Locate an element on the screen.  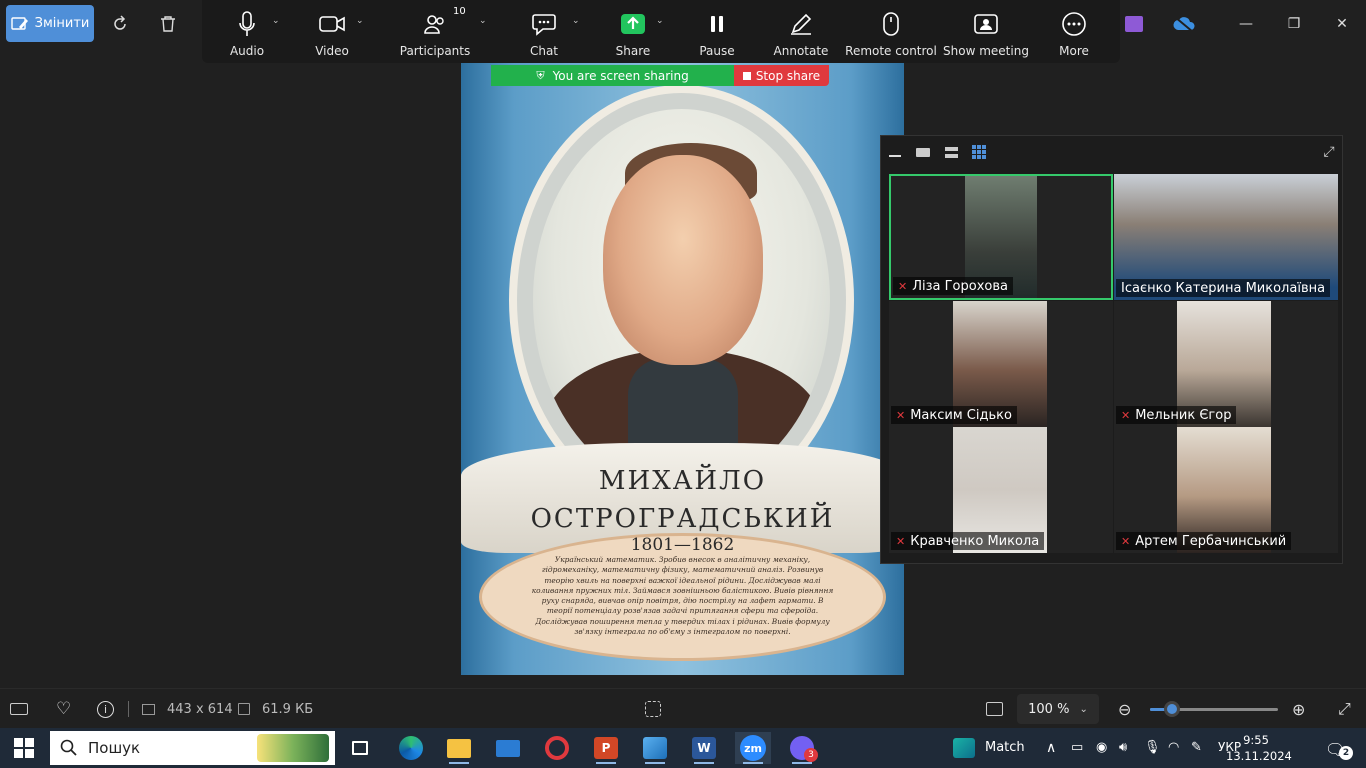
system-clock: 9:55 13.11.2024 is located at coordinates (1259, 748).